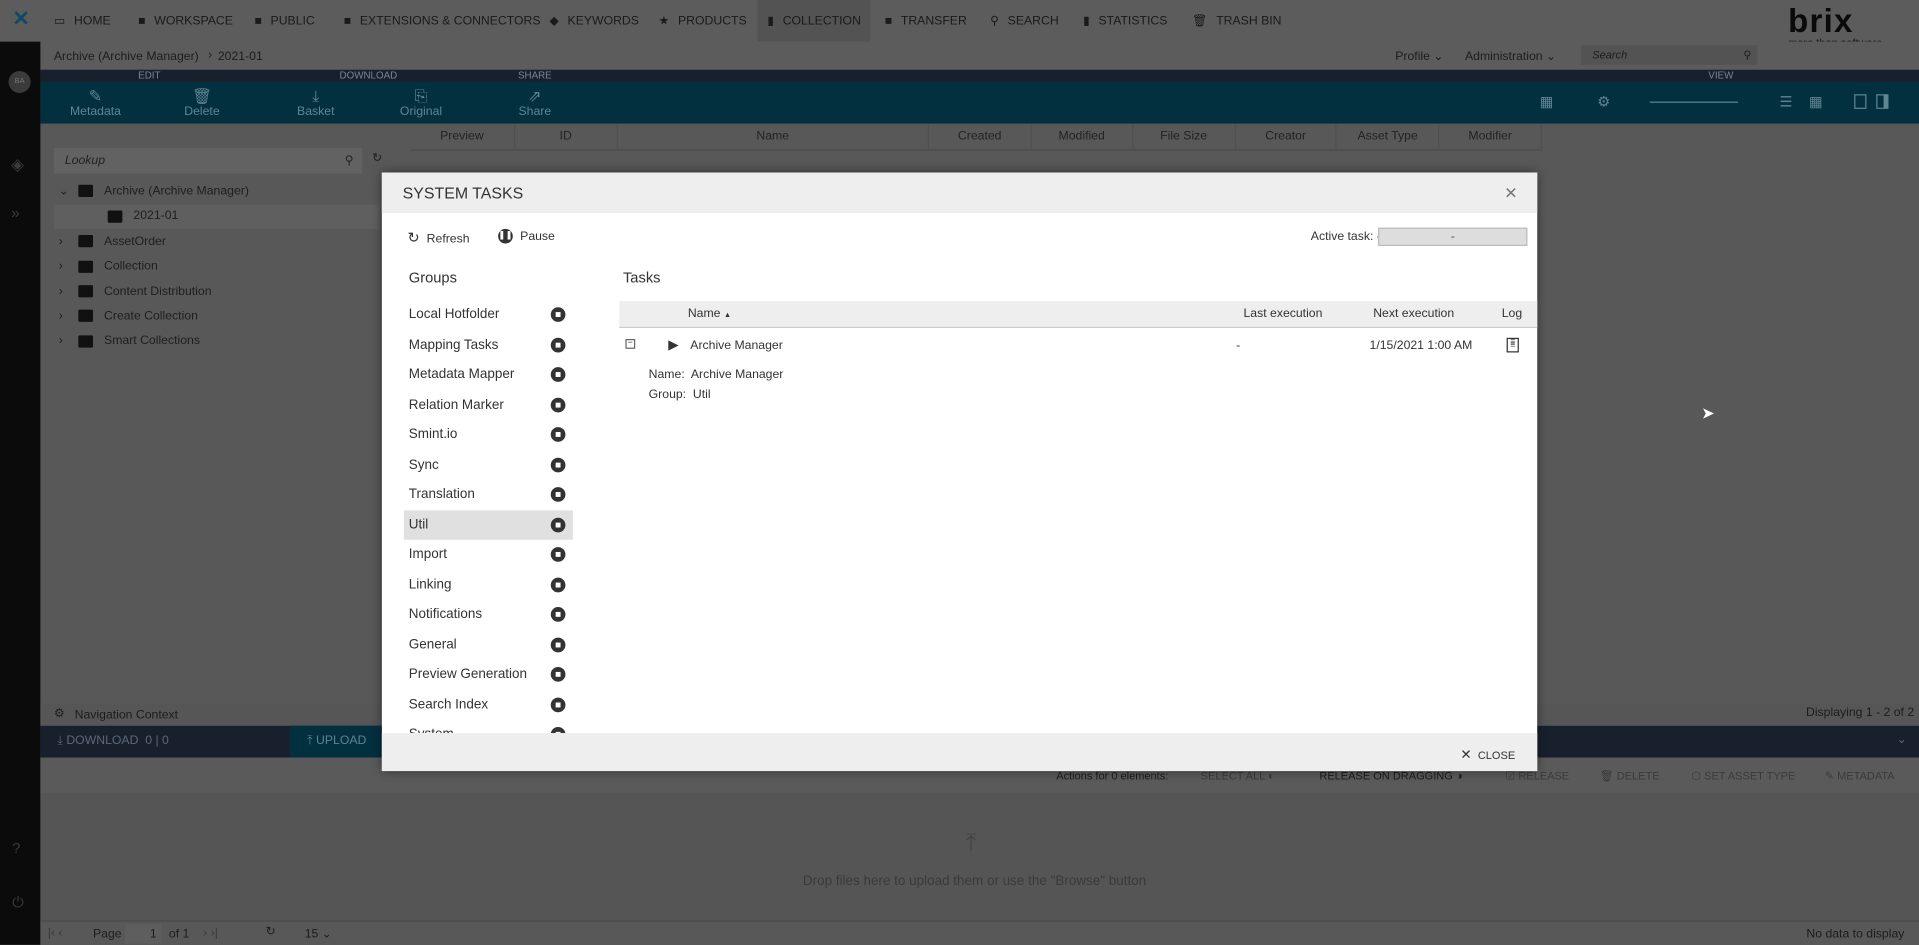 Image resolution: width=1919 pixels, height=945 pixels. Describe the element at coordinates (535, 103) in the screenshot. I see `share-button: ⇗ Share` at that location.